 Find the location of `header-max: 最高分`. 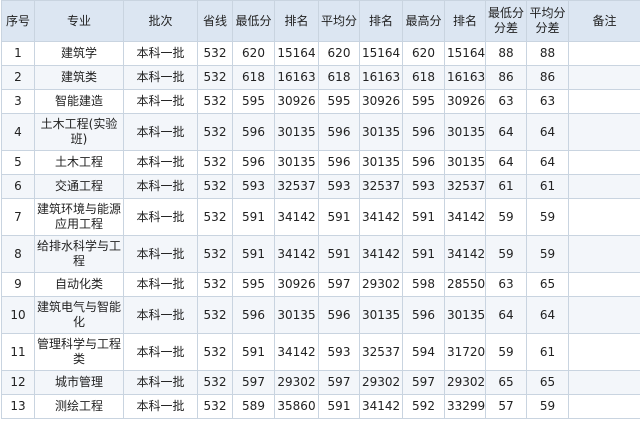

header-max: 最高分 is located at coordinates (423, 21).